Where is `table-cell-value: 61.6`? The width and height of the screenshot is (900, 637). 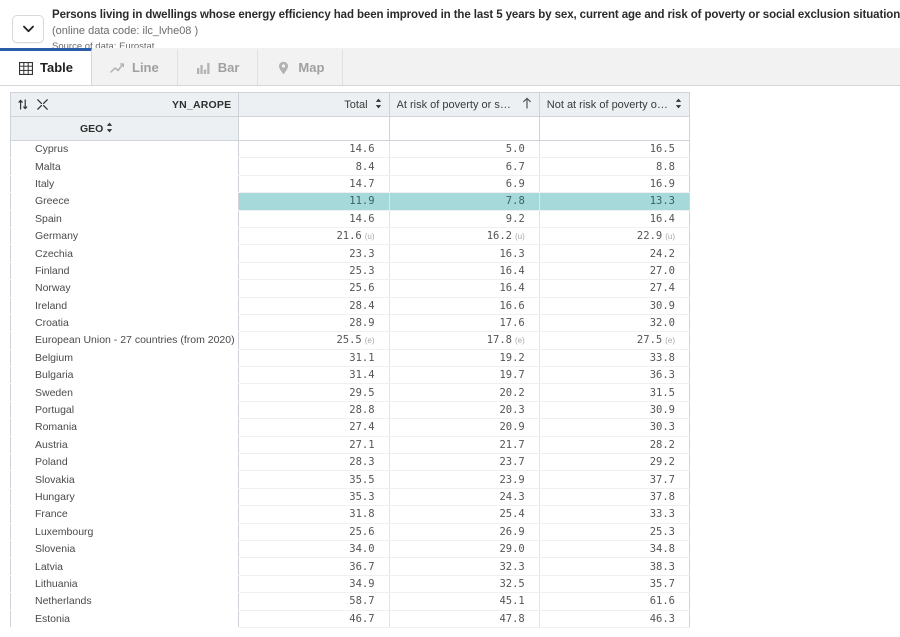
table-cell-value: 61.6 is located at coordinates (615, 601).